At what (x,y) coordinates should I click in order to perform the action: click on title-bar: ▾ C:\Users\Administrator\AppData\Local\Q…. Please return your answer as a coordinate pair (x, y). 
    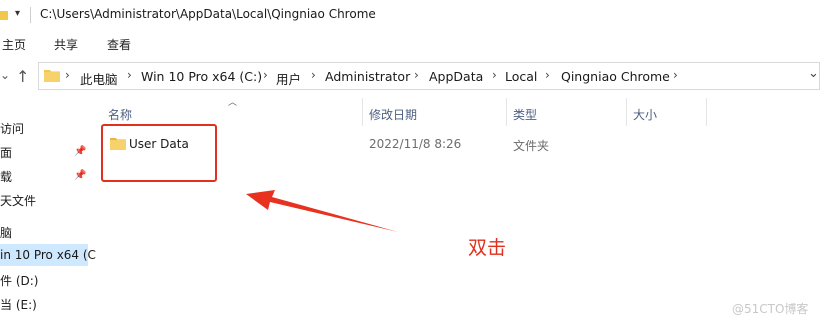
    Looking at the image, I should click on (415, 15).